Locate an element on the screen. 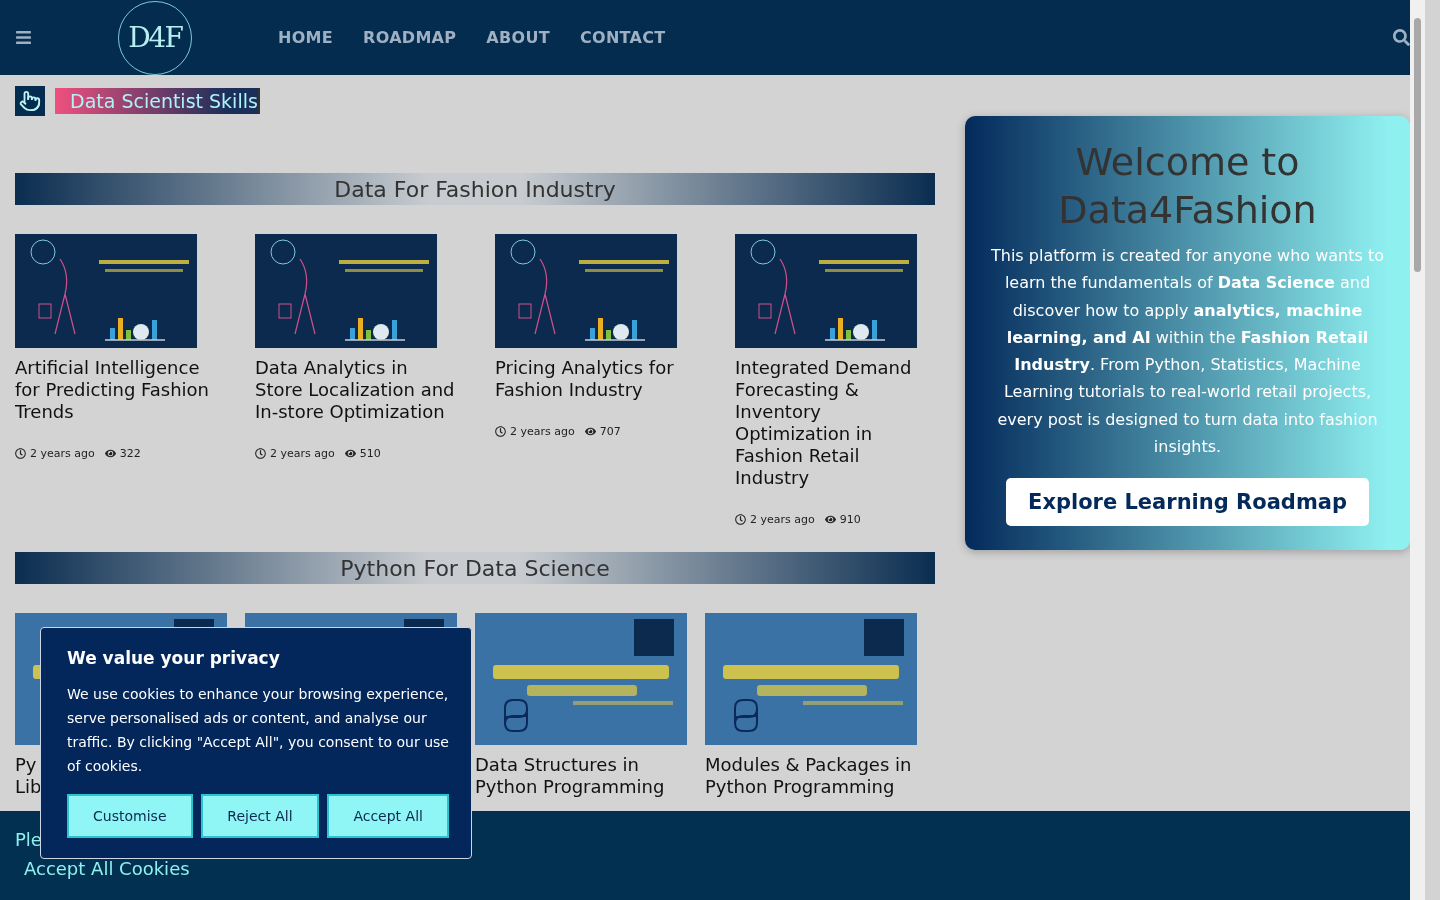 The width and height of the screenshot is (1440, 900). scrollbar is located at coordinates (1417, 450).